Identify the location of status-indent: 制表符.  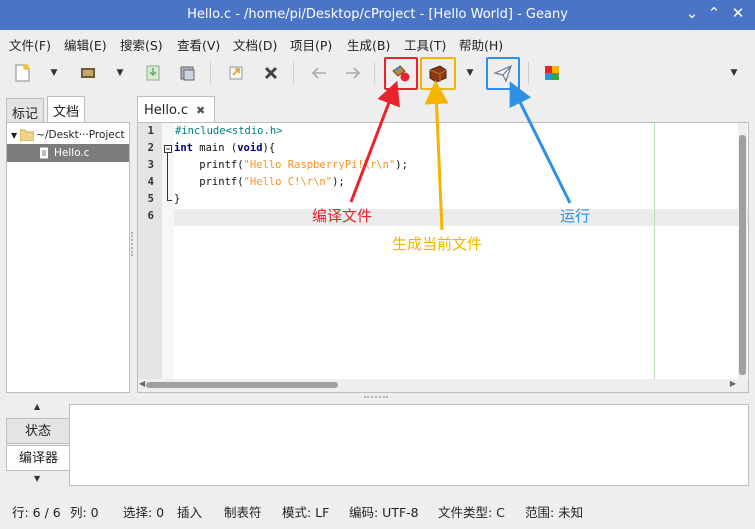
(243, 512).